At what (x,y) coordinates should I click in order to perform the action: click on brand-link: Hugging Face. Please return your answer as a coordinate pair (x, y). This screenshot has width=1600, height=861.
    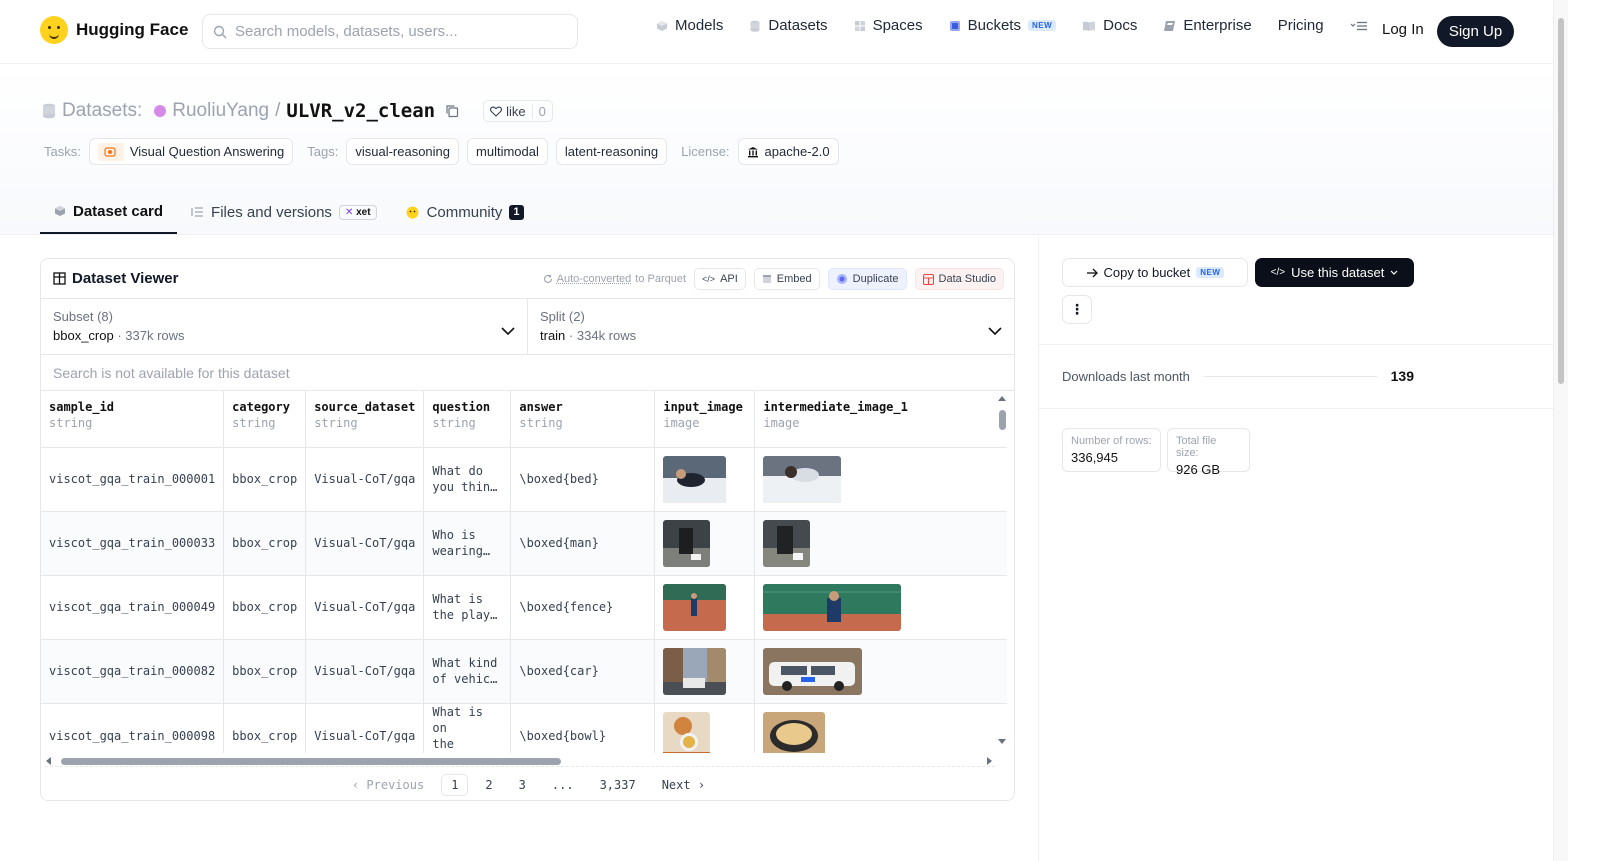
    Looking at the image, I should click on (114, 30).